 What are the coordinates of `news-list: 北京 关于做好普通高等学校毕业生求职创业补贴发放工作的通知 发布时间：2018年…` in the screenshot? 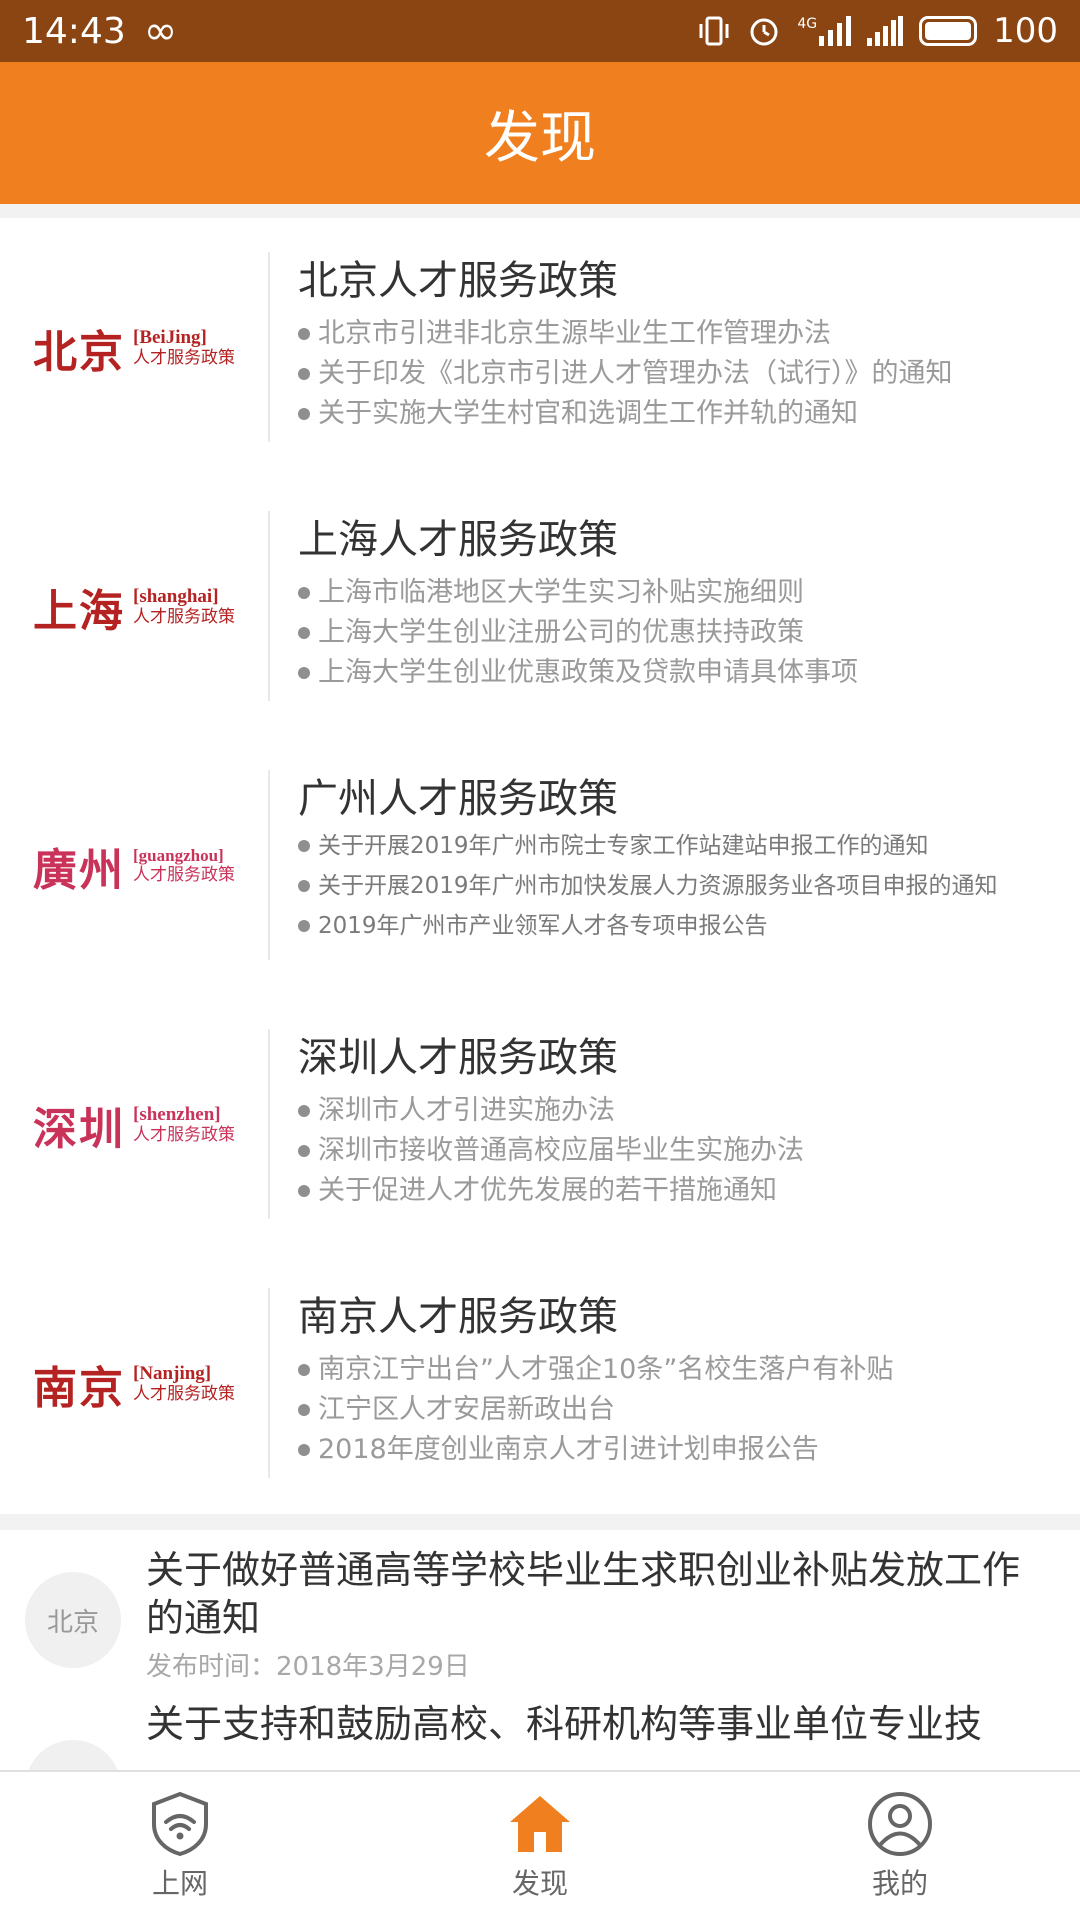 It's located at (540, 1650).